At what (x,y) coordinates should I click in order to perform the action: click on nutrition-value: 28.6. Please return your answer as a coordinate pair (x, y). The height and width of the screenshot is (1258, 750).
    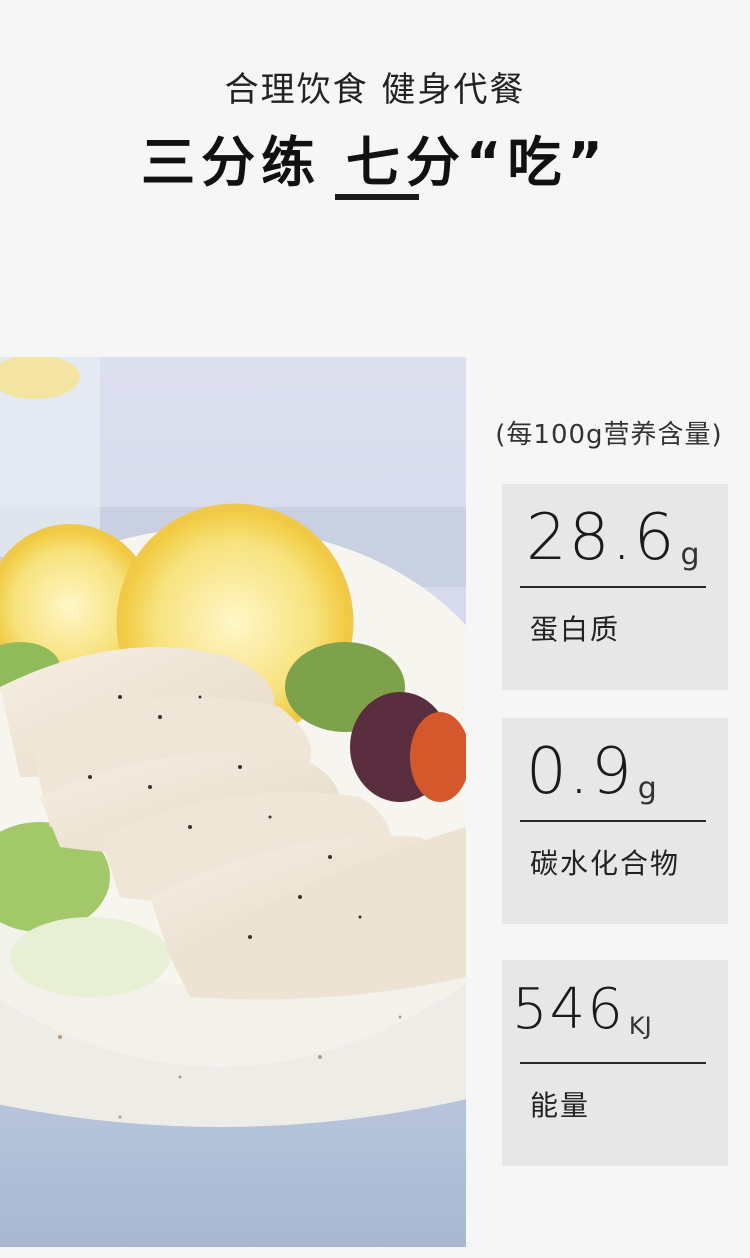
    Looking at the image, I should click on (601, 538).